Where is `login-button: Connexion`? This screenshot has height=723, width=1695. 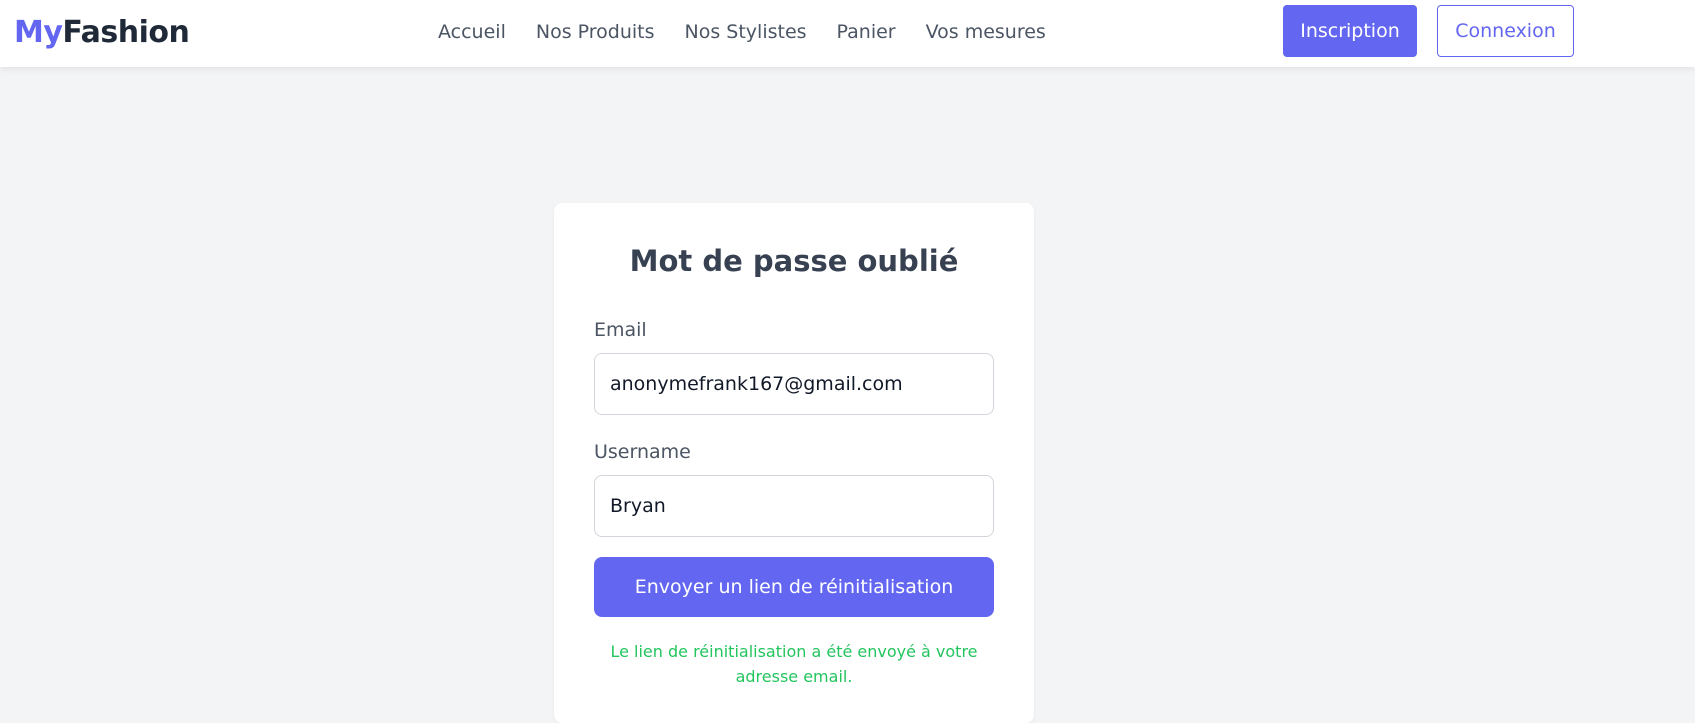
login-button: Connexion is located at coordinates (1505, 31).